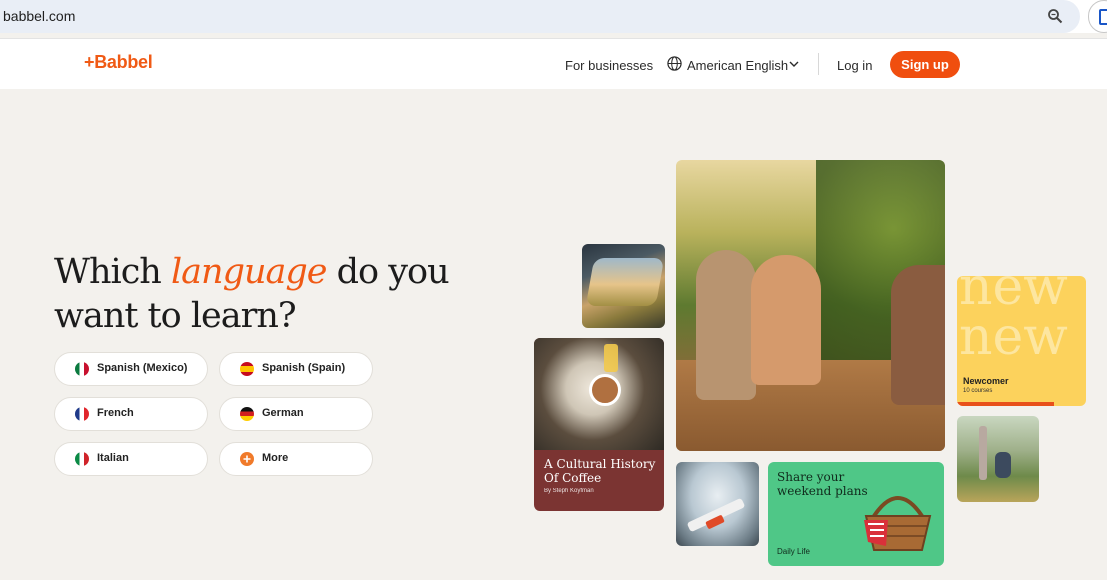 This screenshot has height=580, width=1107. Describe the element at coordinates (600, 471) in the screenshot. I see `coffee-card-title: A Cultural History Of Coffee` at that location.